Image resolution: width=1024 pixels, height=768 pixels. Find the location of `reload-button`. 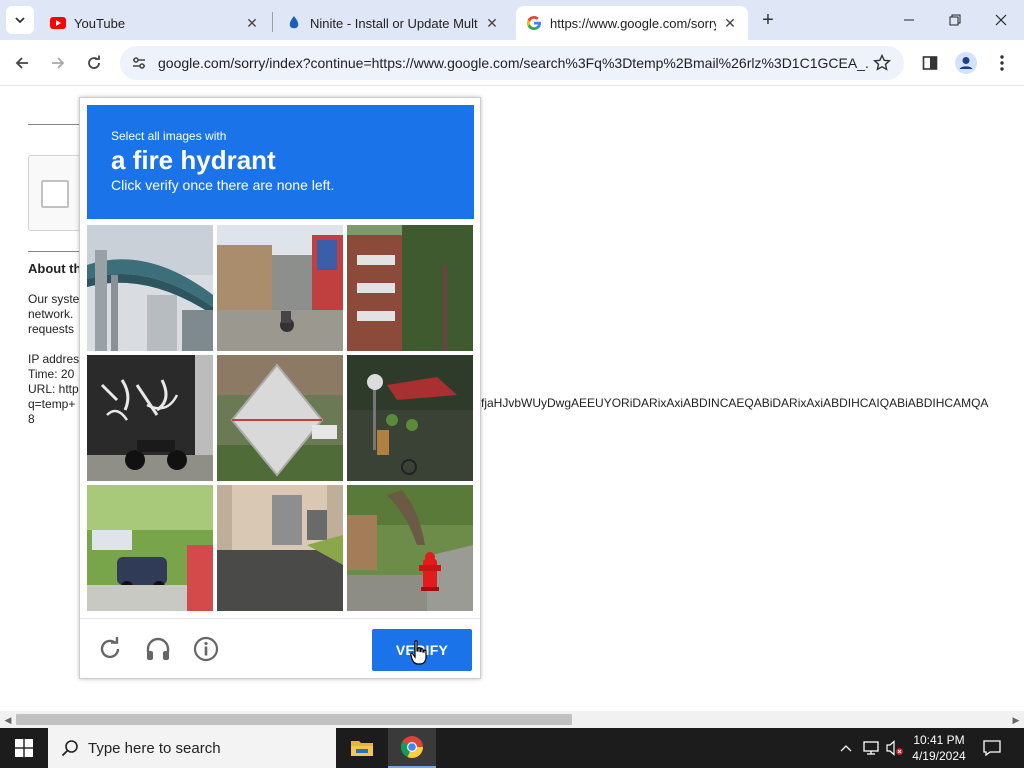

reload-button is located at coordinates (94, 63).